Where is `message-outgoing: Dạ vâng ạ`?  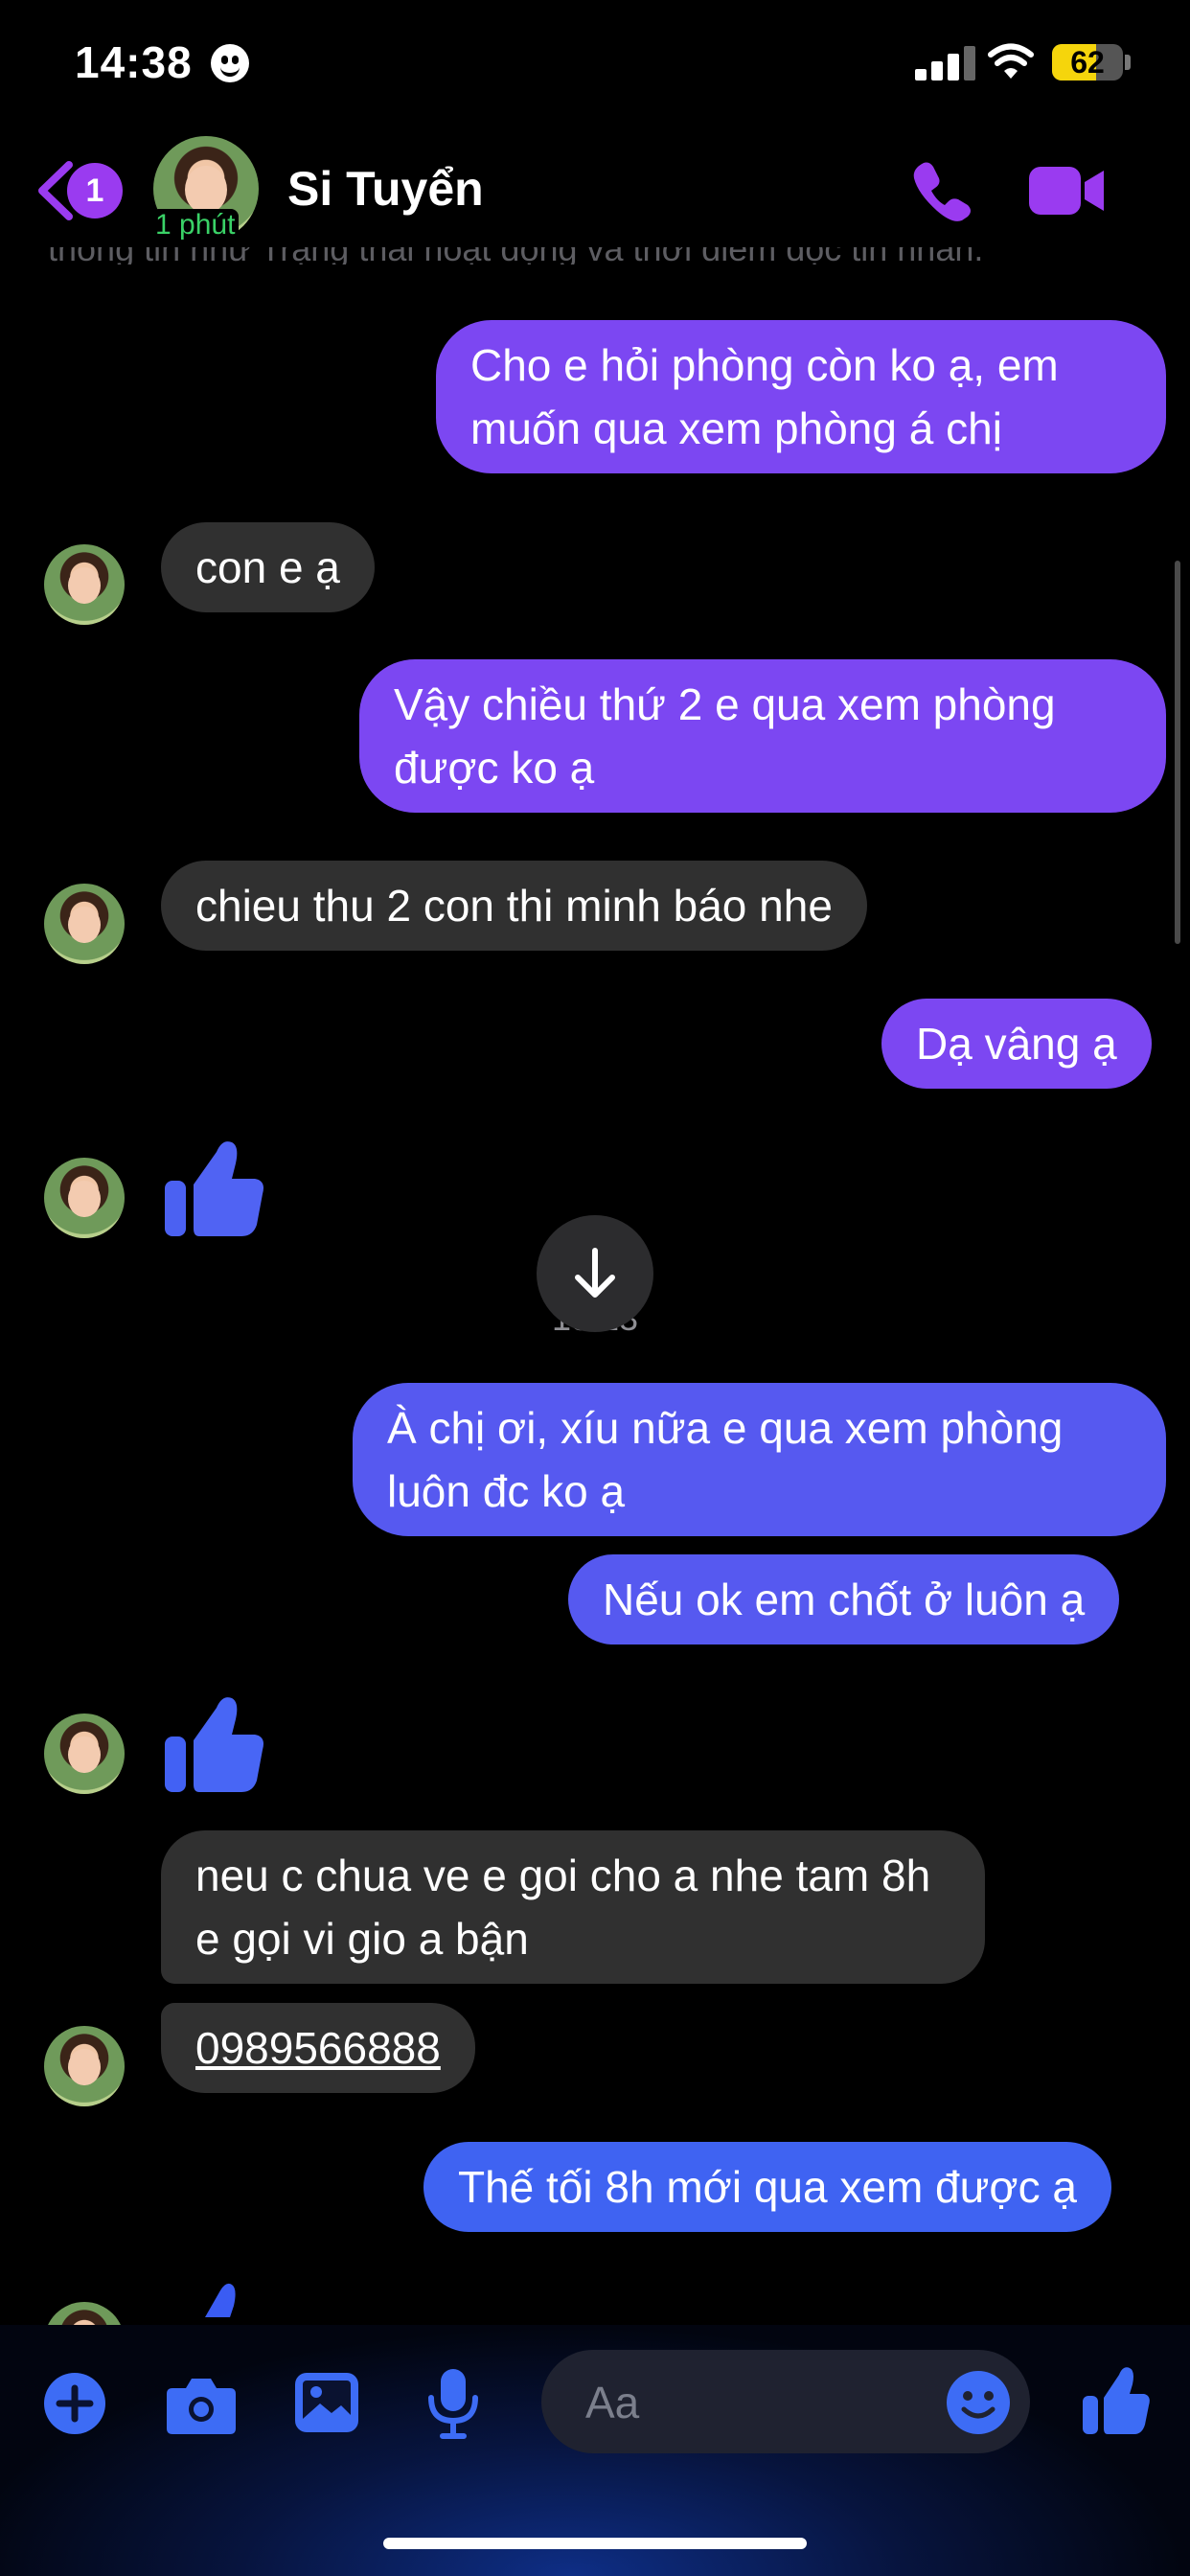 message-outgoing: Dạ vâng ạ is located at coordinates (1016, 1044).